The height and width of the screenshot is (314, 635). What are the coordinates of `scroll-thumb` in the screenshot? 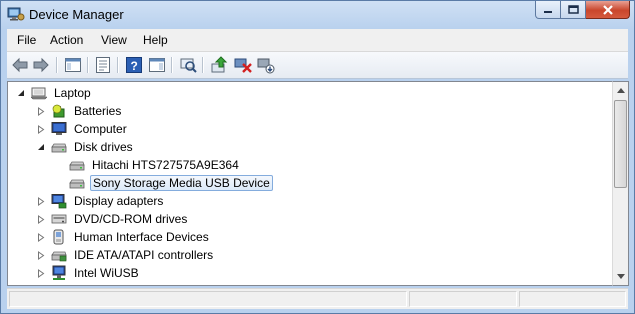 It's located at (620, 144).